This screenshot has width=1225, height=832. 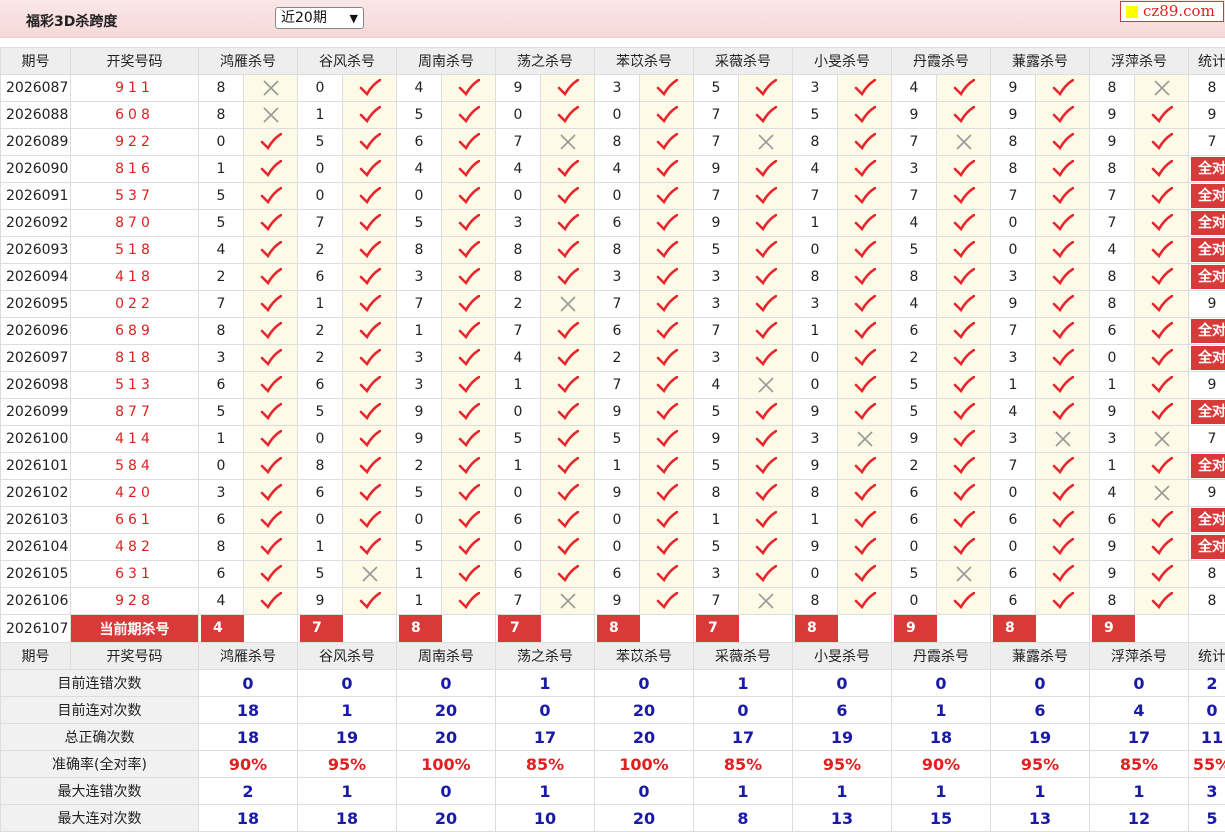 I want to click on summary-header-cell: 小旻杀号, so click(x=842, y=656).